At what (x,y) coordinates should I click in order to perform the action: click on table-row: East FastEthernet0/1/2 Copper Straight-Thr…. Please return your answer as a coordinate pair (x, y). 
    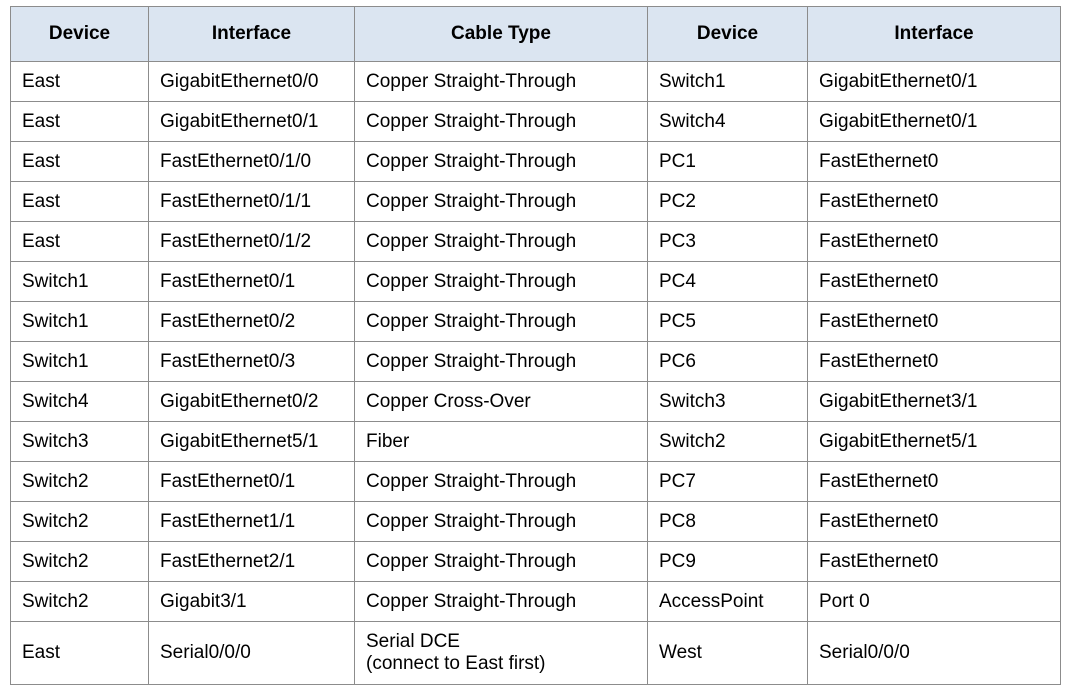
    Looking at the image, I should click on (535, 241).